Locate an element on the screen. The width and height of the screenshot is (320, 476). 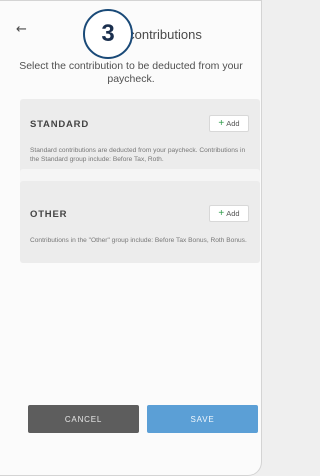
group-name: STANDARD is located at coordinates (59, 124).